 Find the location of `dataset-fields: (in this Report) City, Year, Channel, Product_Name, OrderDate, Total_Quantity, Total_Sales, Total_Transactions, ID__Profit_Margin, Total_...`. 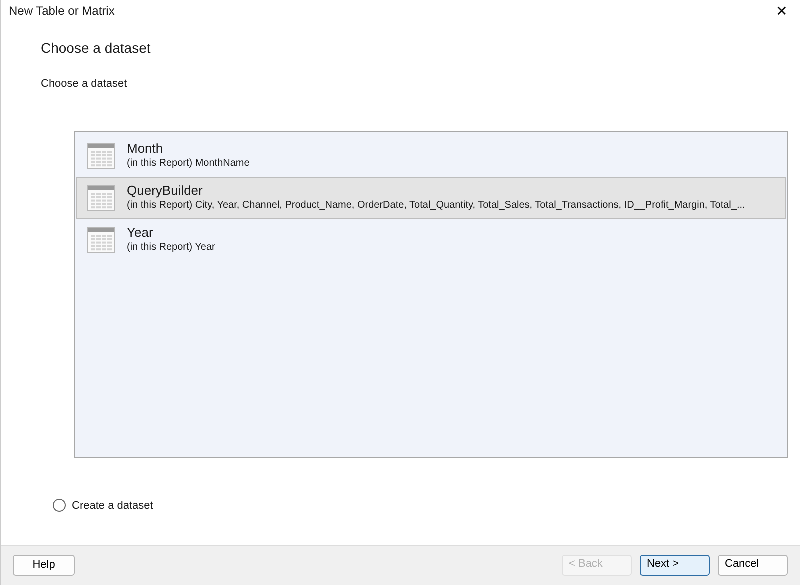

dataset-fields: (in this Report) City, Year, Channel, Product_Name, OrderDate, Total_Quantity, Total_Sales, Total_Transactions, ID__Profit_Margin, Total_... is located at coordinates (436, 205).